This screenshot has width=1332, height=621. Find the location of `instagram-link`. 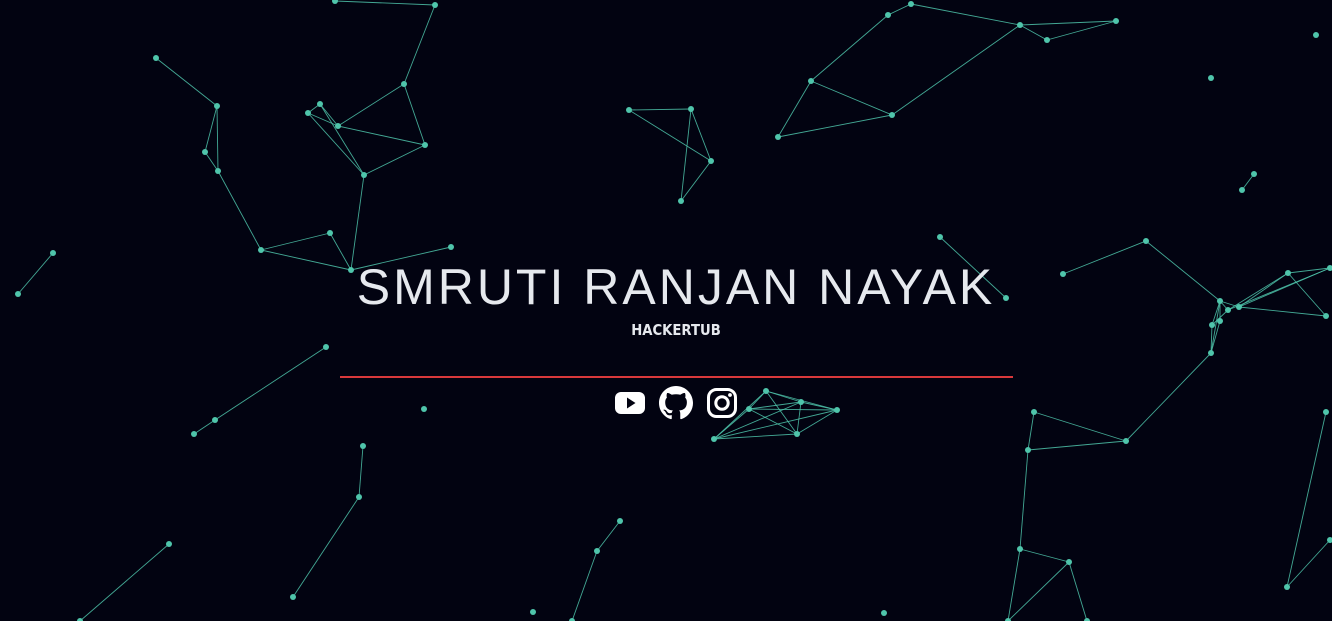

instagram-link is located at coordinates (722, 403).